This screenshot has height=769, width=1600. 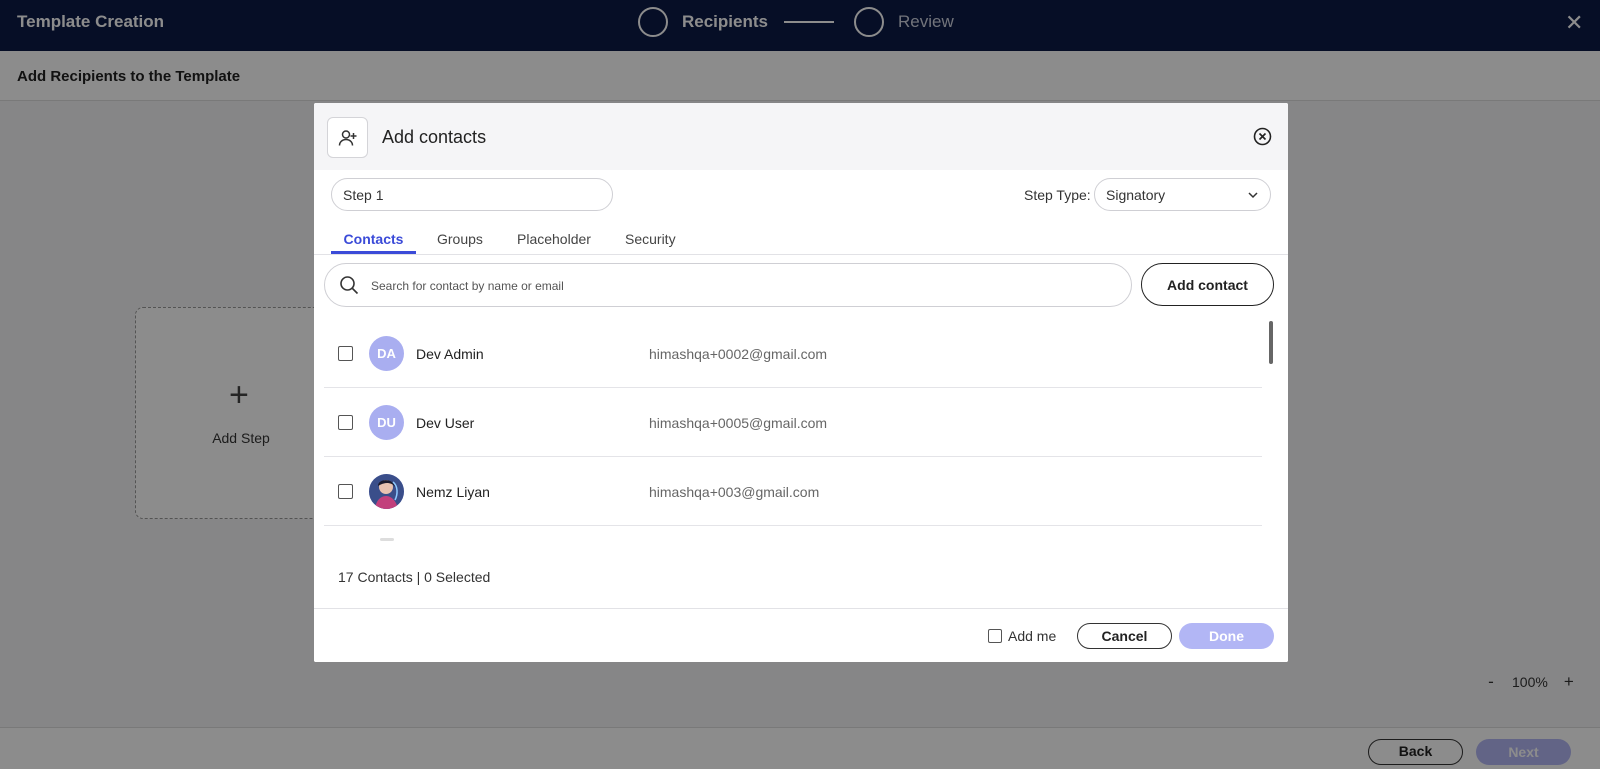 What do you see at coordinates (386, 353) in the screenshot?
I see `avatar: DA` at bounding box center [386, 353].